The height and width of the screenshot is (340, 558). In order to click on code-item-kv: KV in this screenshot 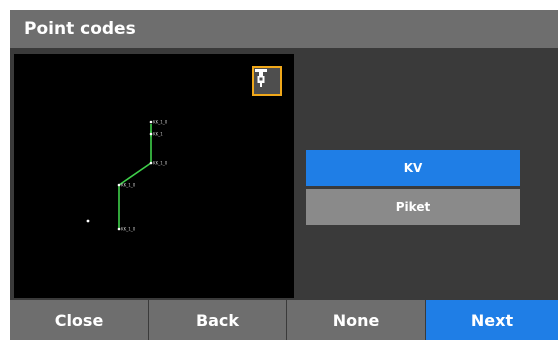, I will do `click(413, 168)`.